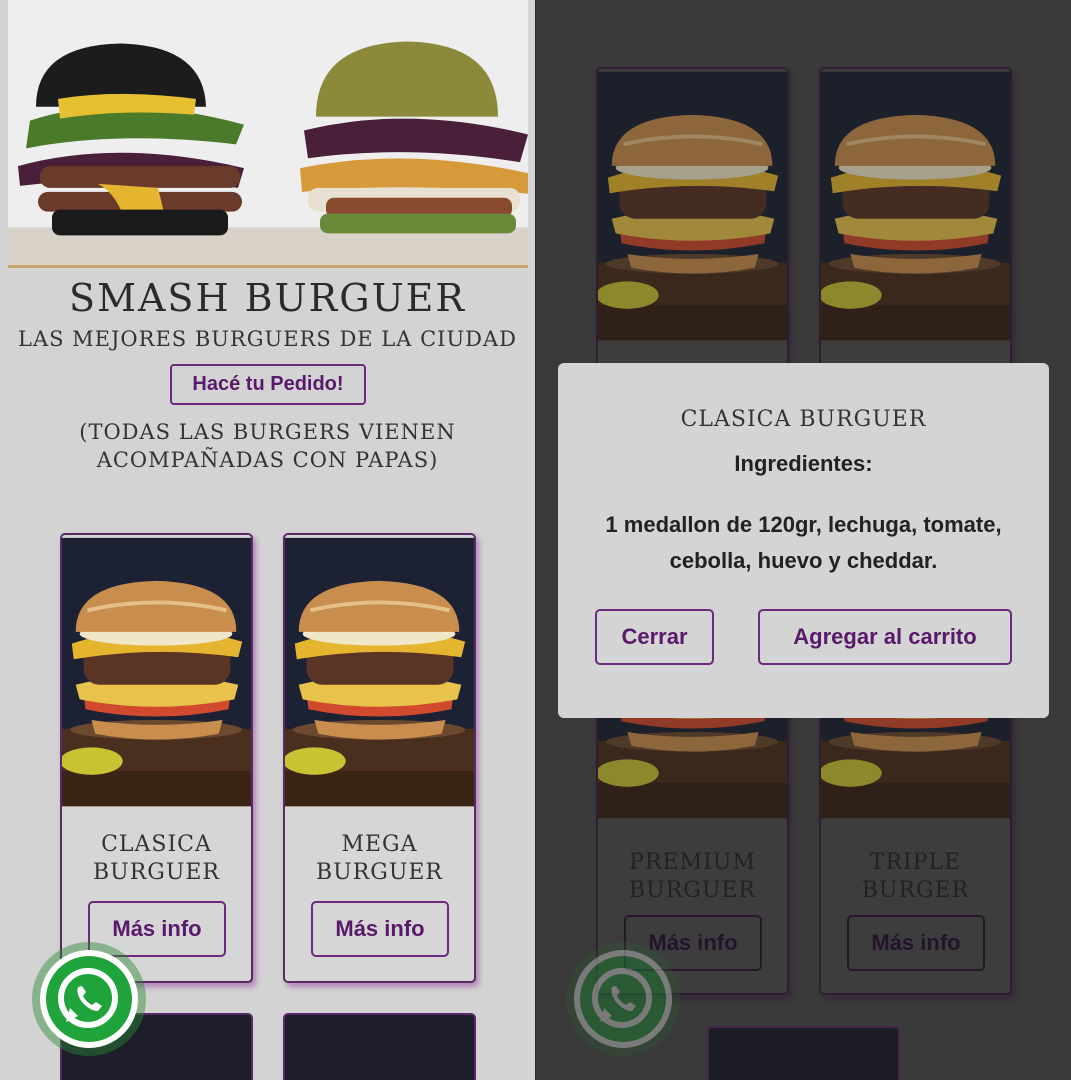 Image resolution: width=1071 pixels, height=1080 pixels. I want to click on fries-note-line-2: ACOMPAÑADAS CON PAPAS), so click(267, 460).